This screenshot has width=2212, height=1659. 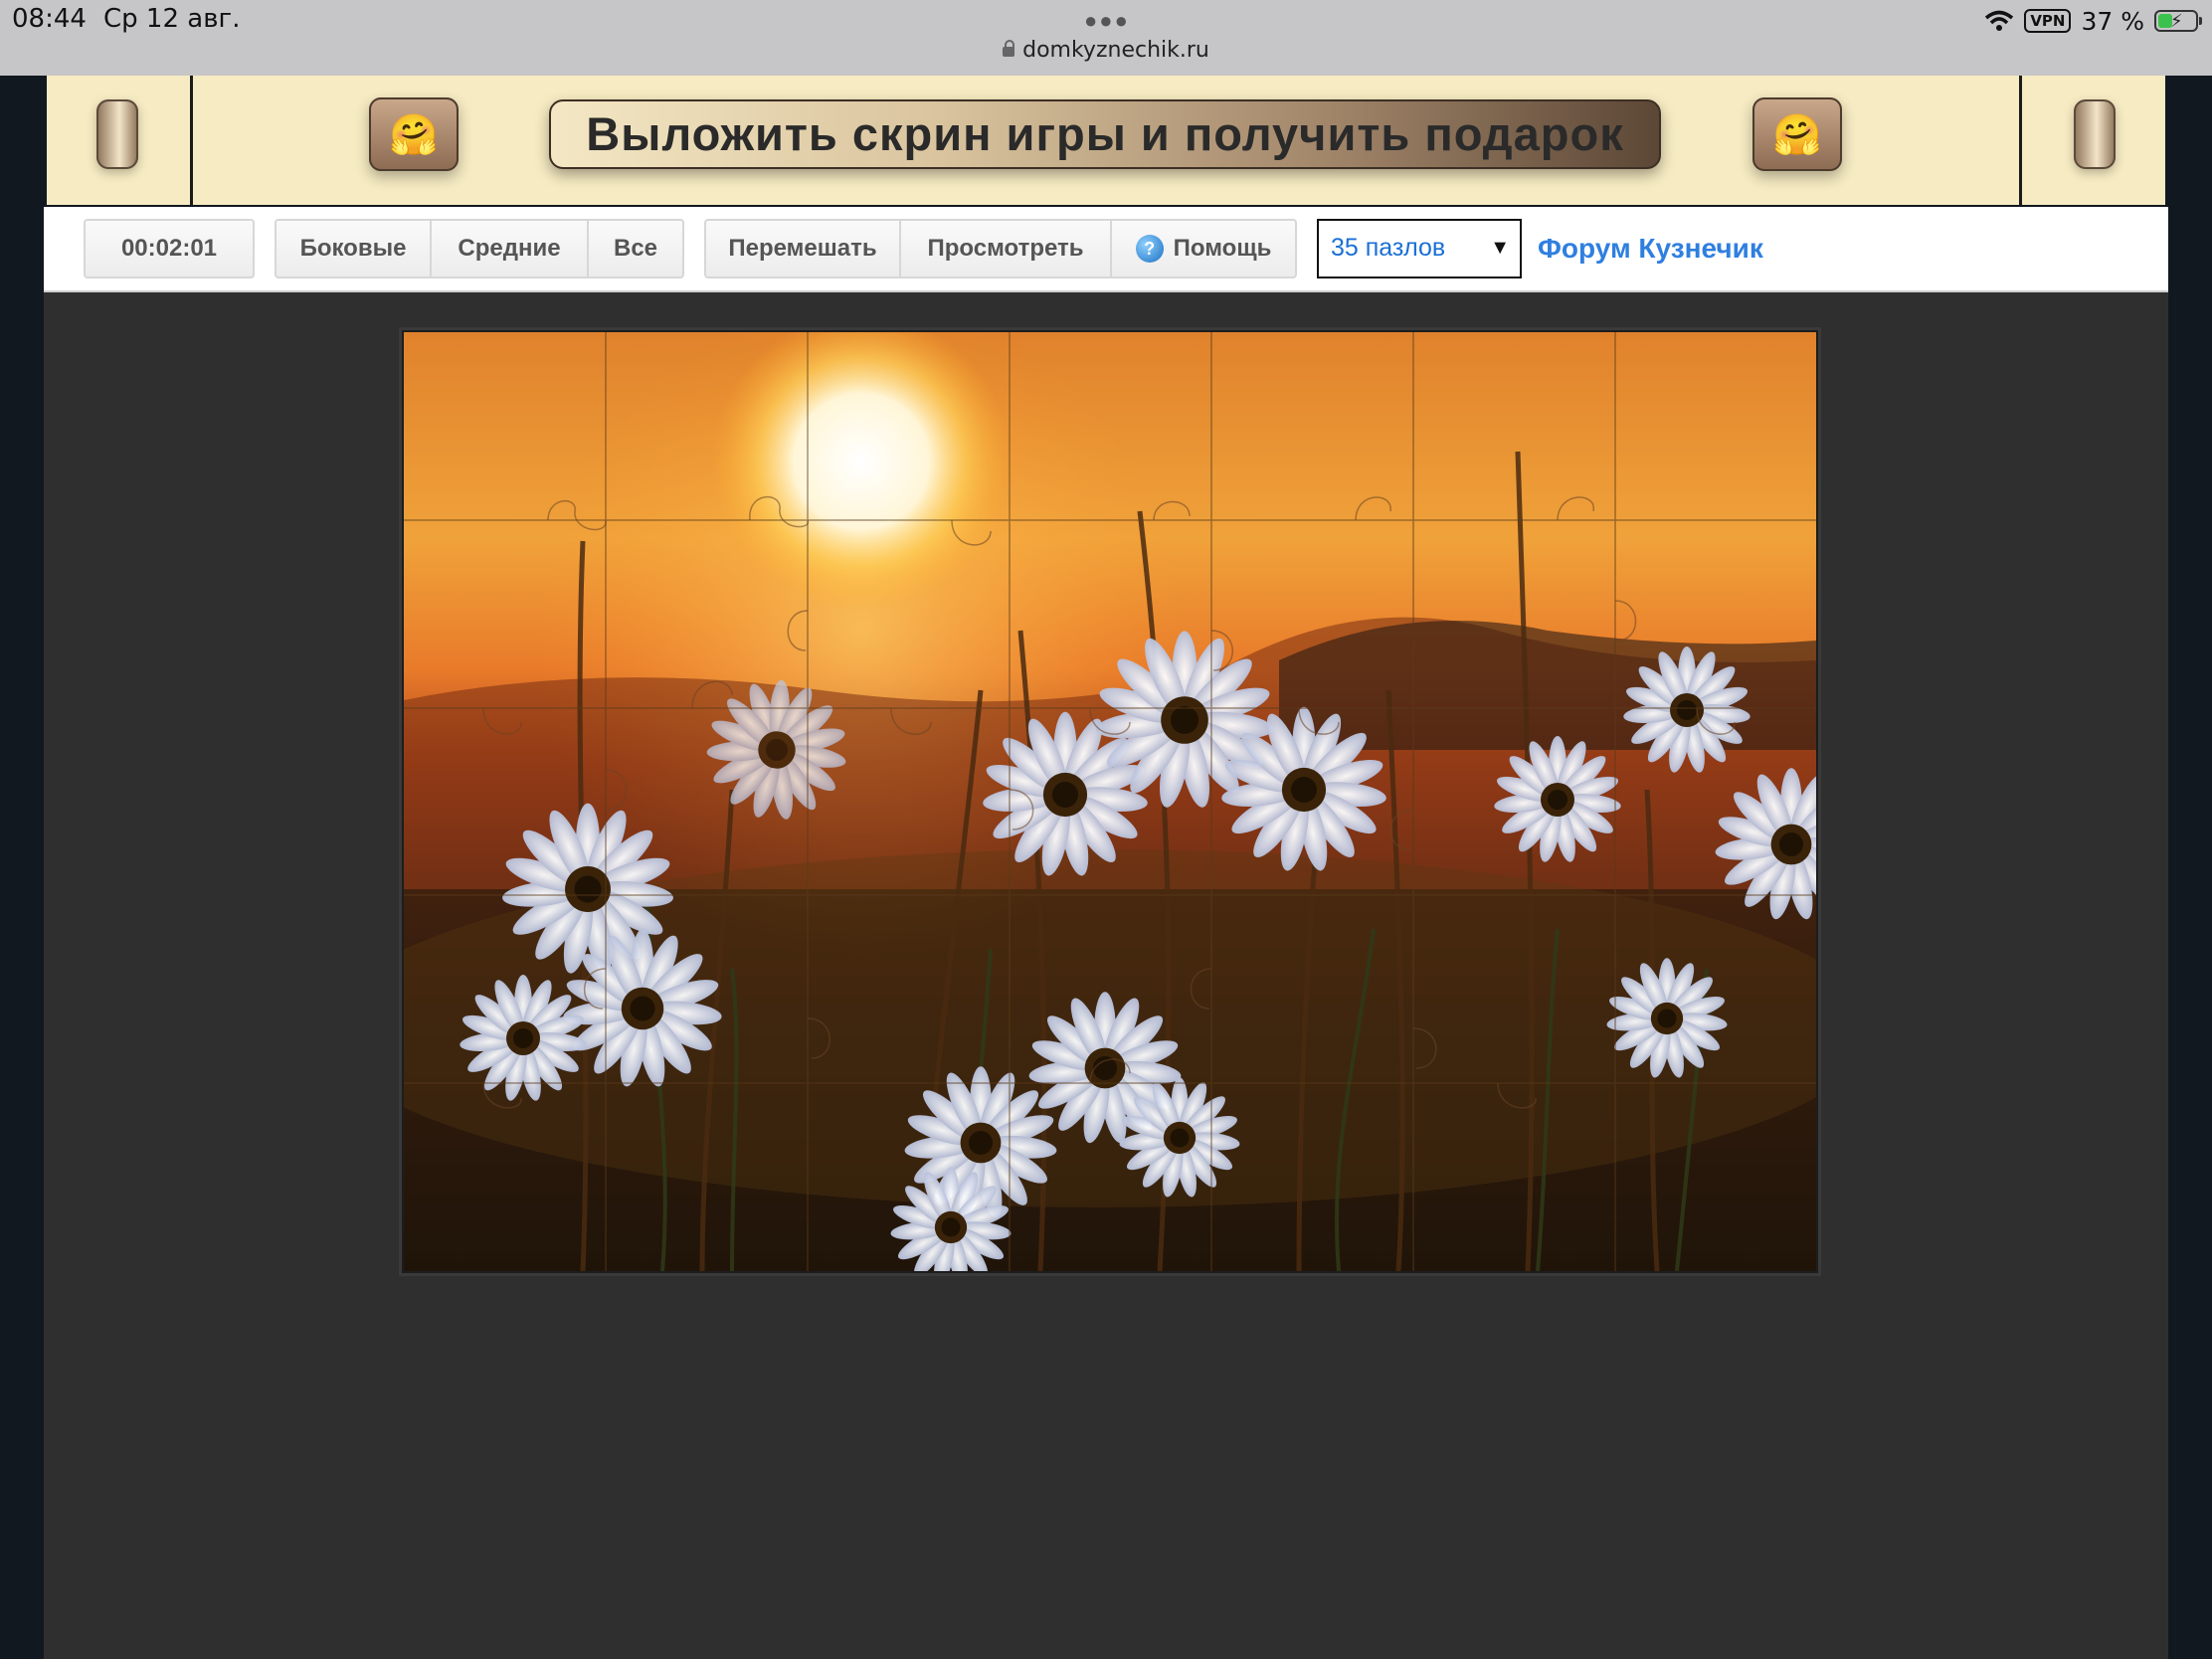 I want to click on help-button: ? Помощь, so click(x=1204, y=248).